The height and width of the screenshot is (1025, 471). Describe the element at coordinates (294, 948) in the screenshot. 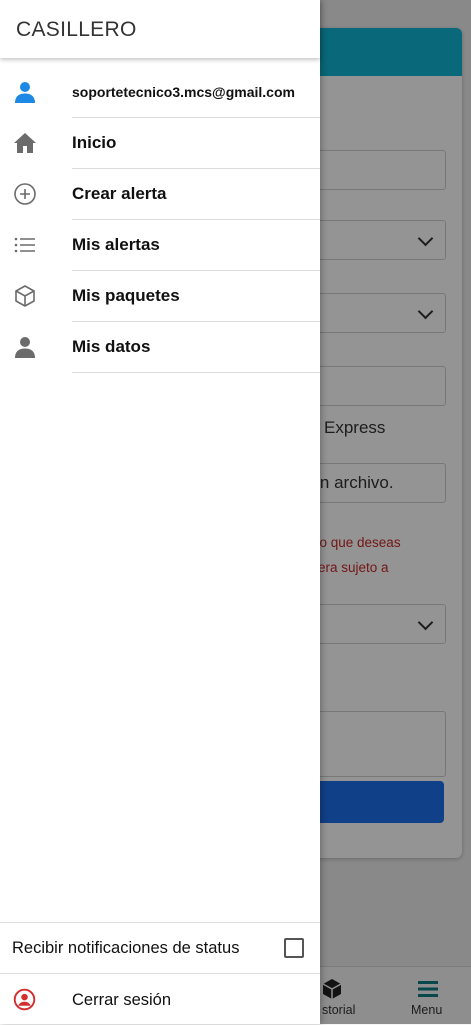

I see `notifications-checkbox` at that location.